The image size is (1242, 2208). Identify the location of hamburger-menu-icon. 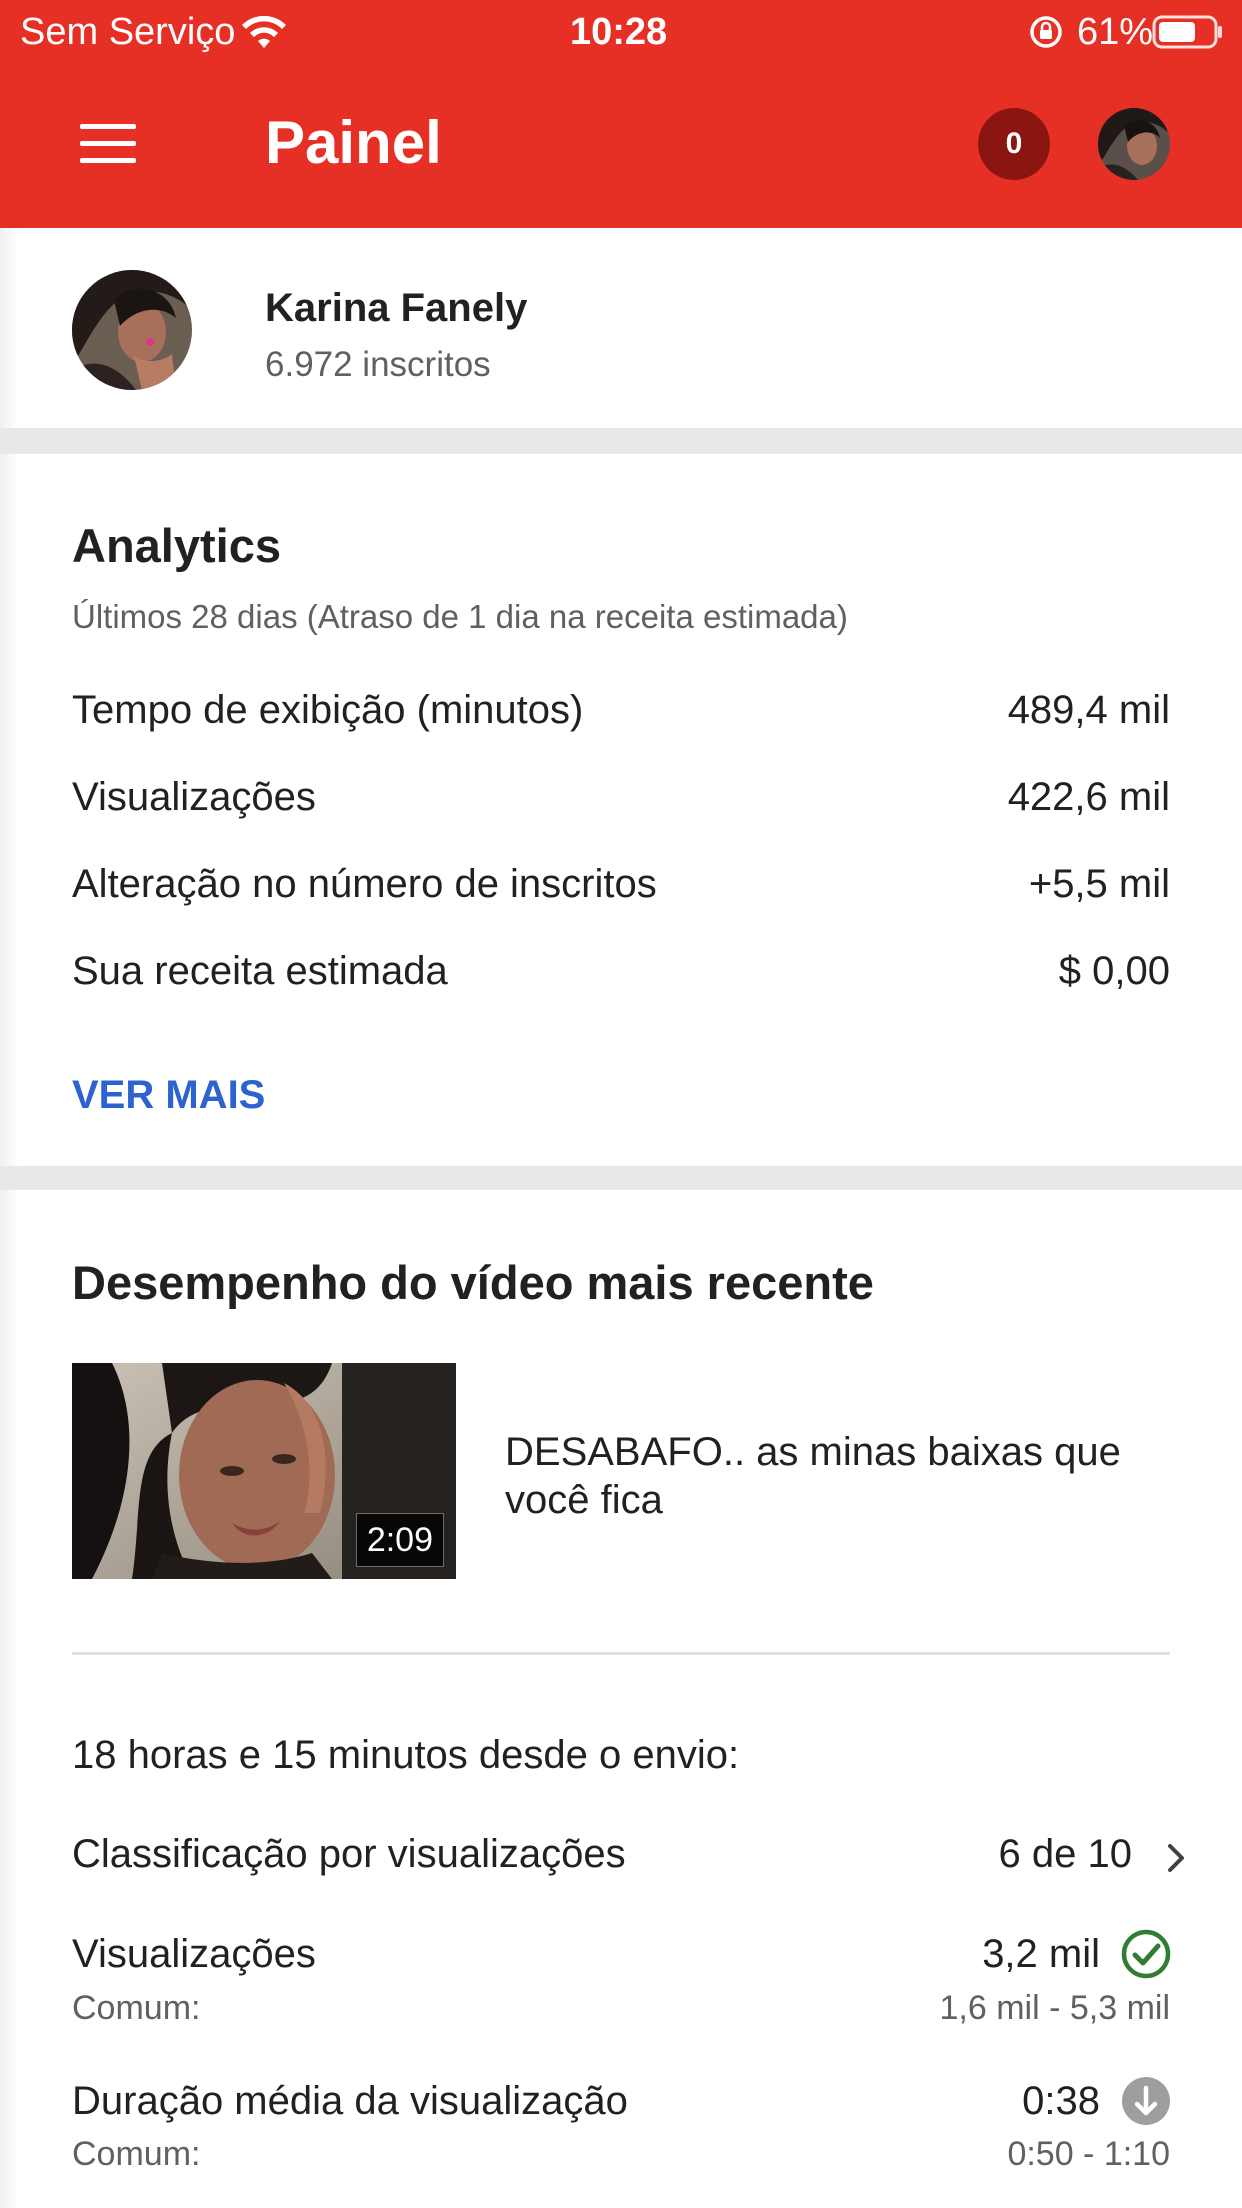
(108, 144).